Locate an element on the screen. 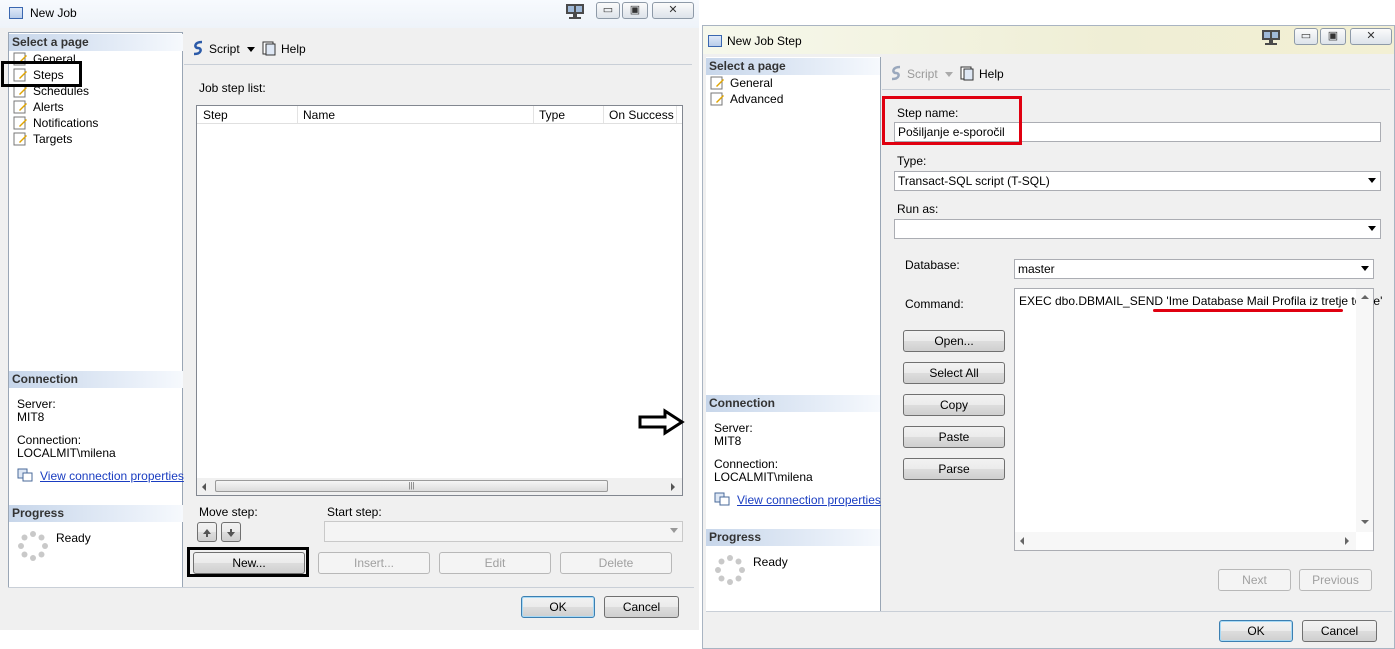 The image size is (1395, 649). column-on-success: On Success is located at coordinates (641, 115).